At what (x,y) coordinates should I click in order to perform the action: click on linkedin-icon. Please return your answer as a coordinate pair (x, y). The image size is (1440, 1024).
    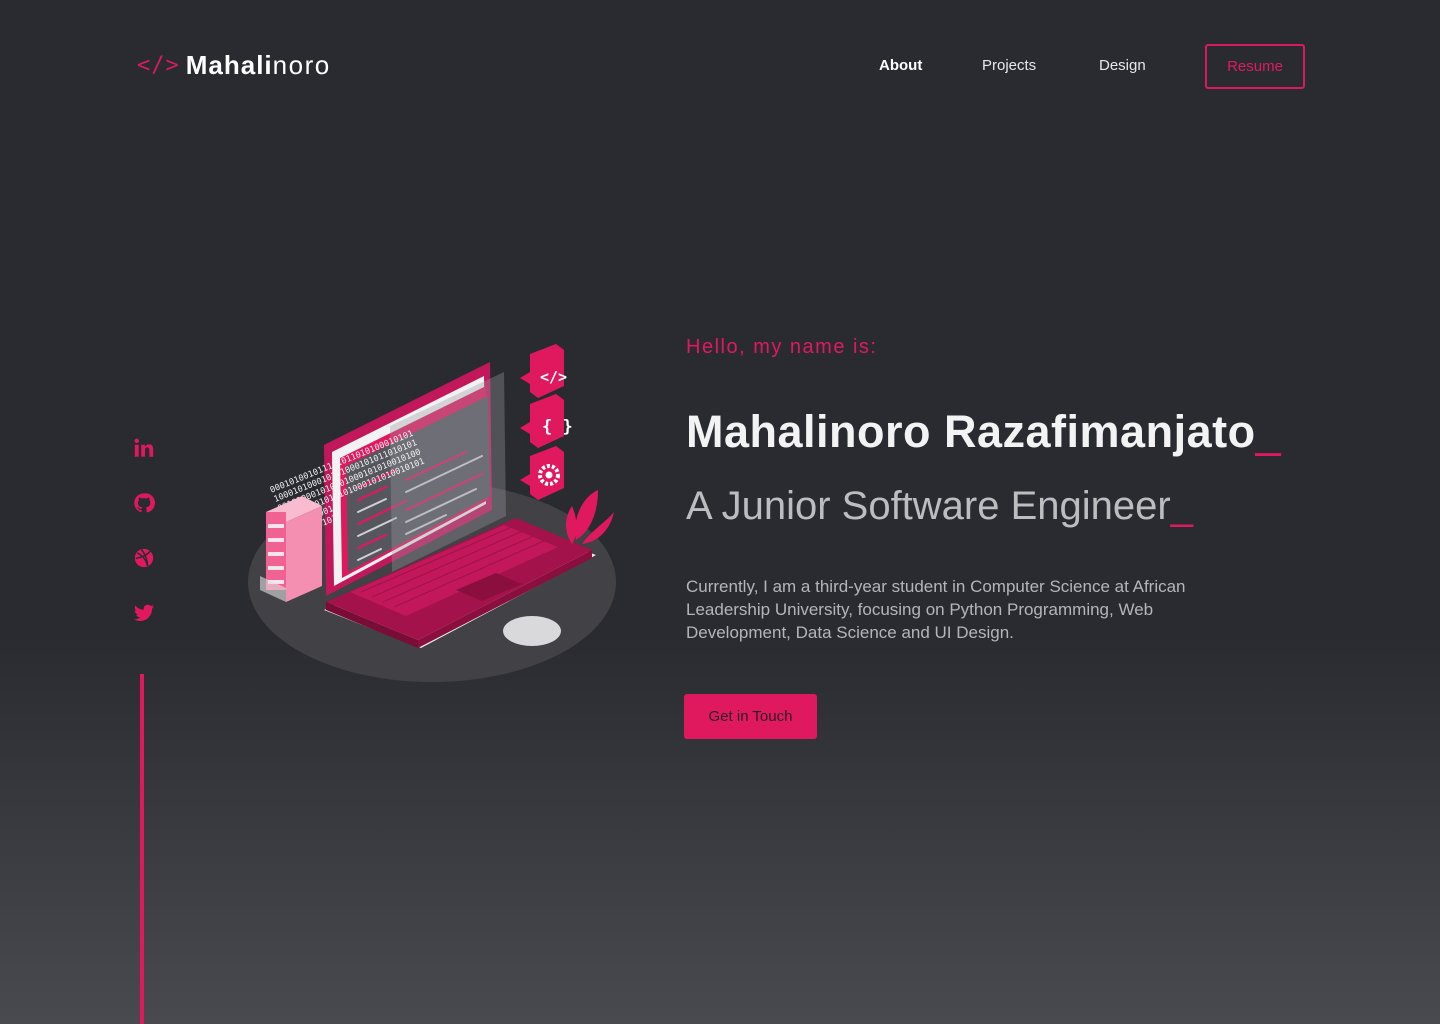
    Looking at the image, I should click on (144, 448).